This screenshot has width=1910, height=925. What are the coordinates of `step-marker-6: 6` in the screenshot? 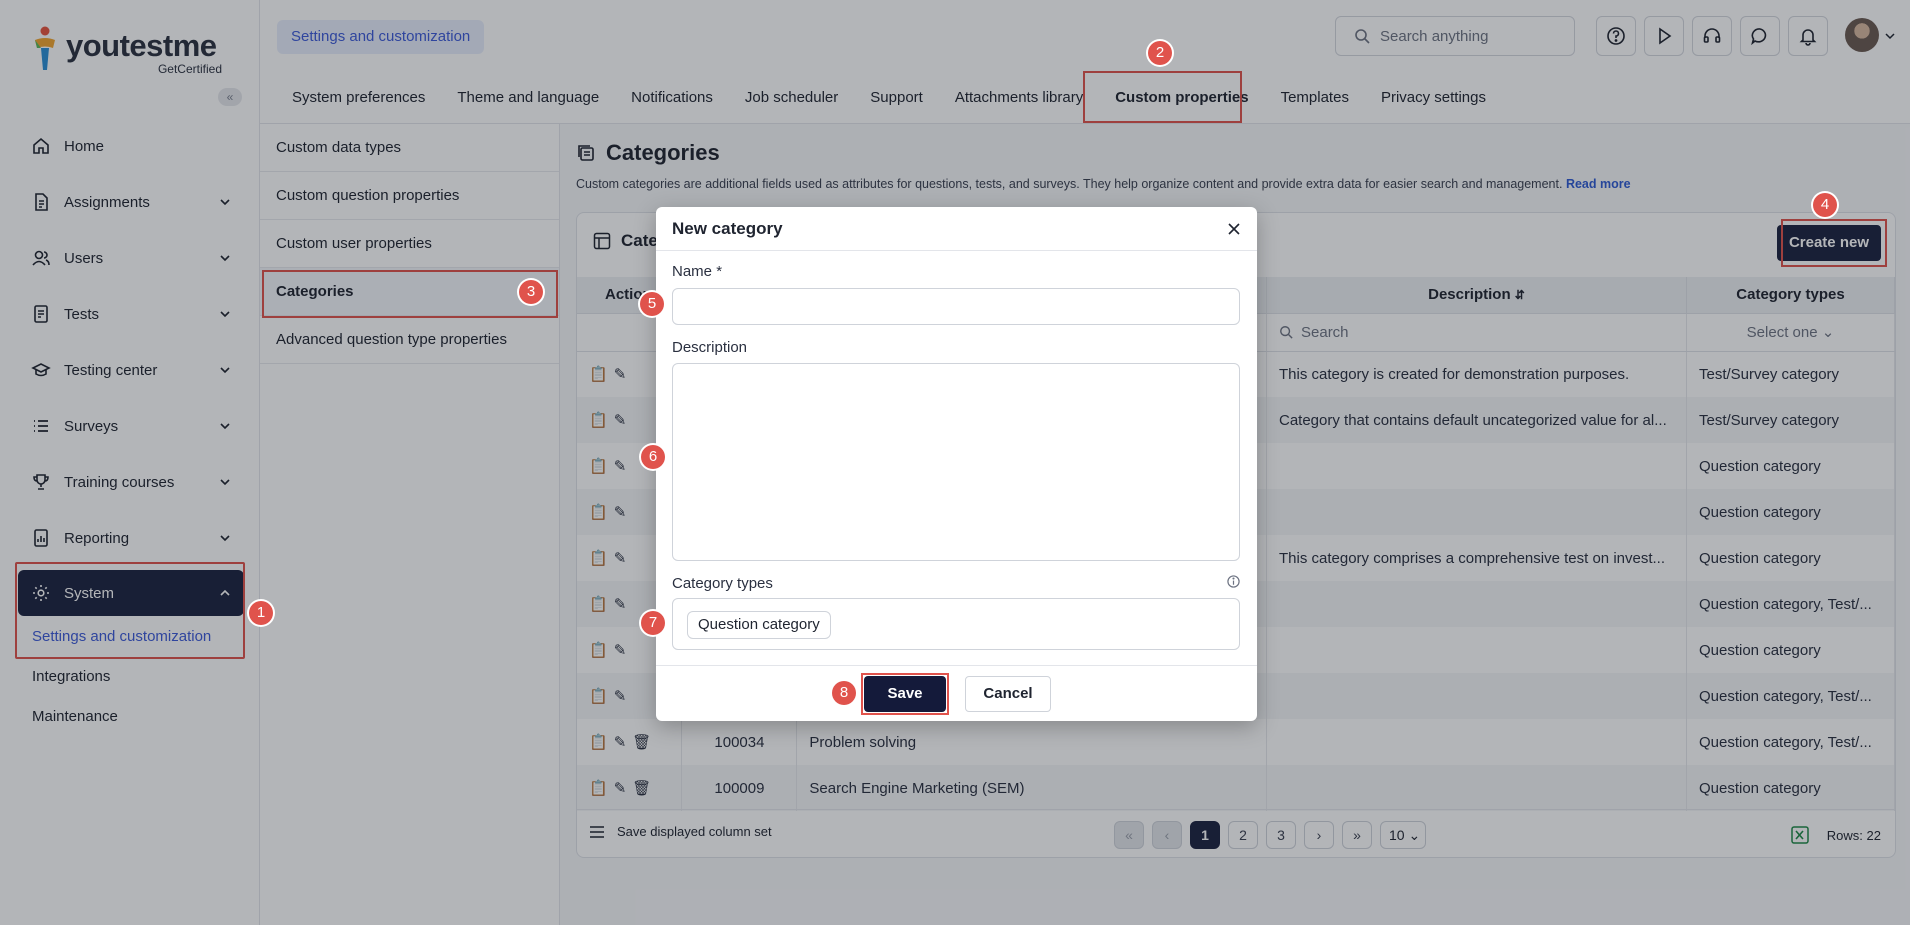 It's located at (653, 457).